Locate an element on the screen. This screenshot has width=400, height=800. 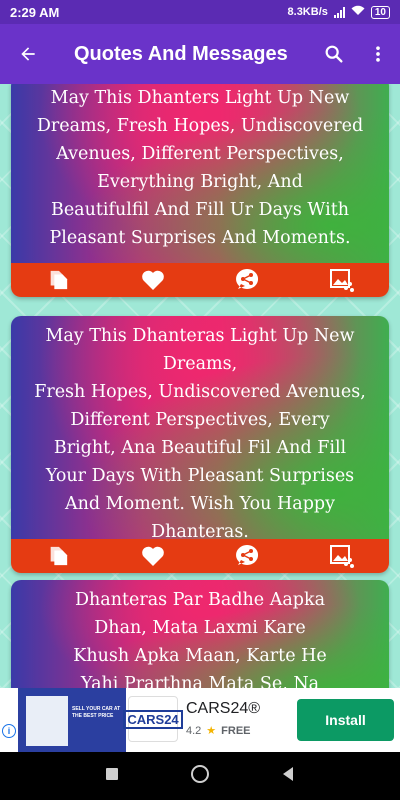
heart-icon is located at coordinates (153, 280).